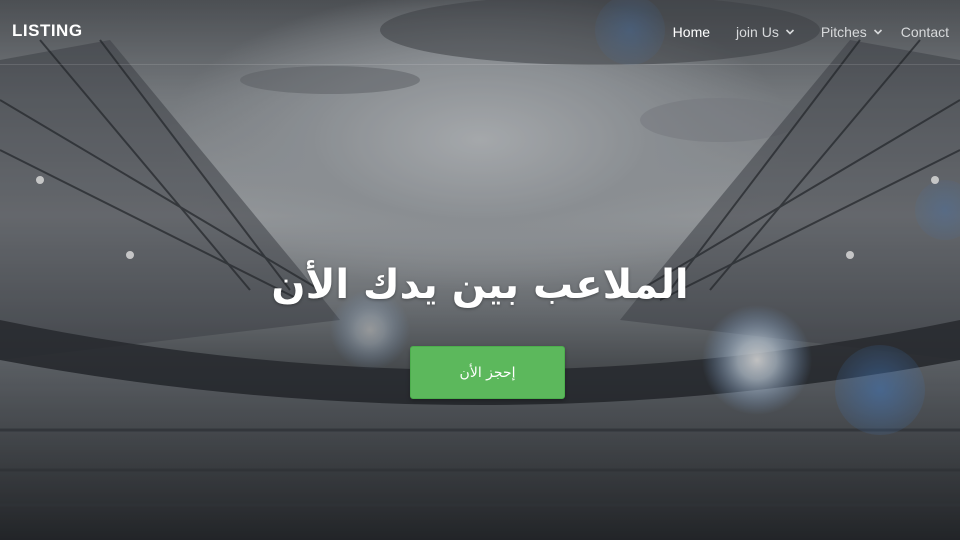  Describe the element at coordinates (843, 32) in the screenshot. I see `nav-item-label: Pitches` at that location.